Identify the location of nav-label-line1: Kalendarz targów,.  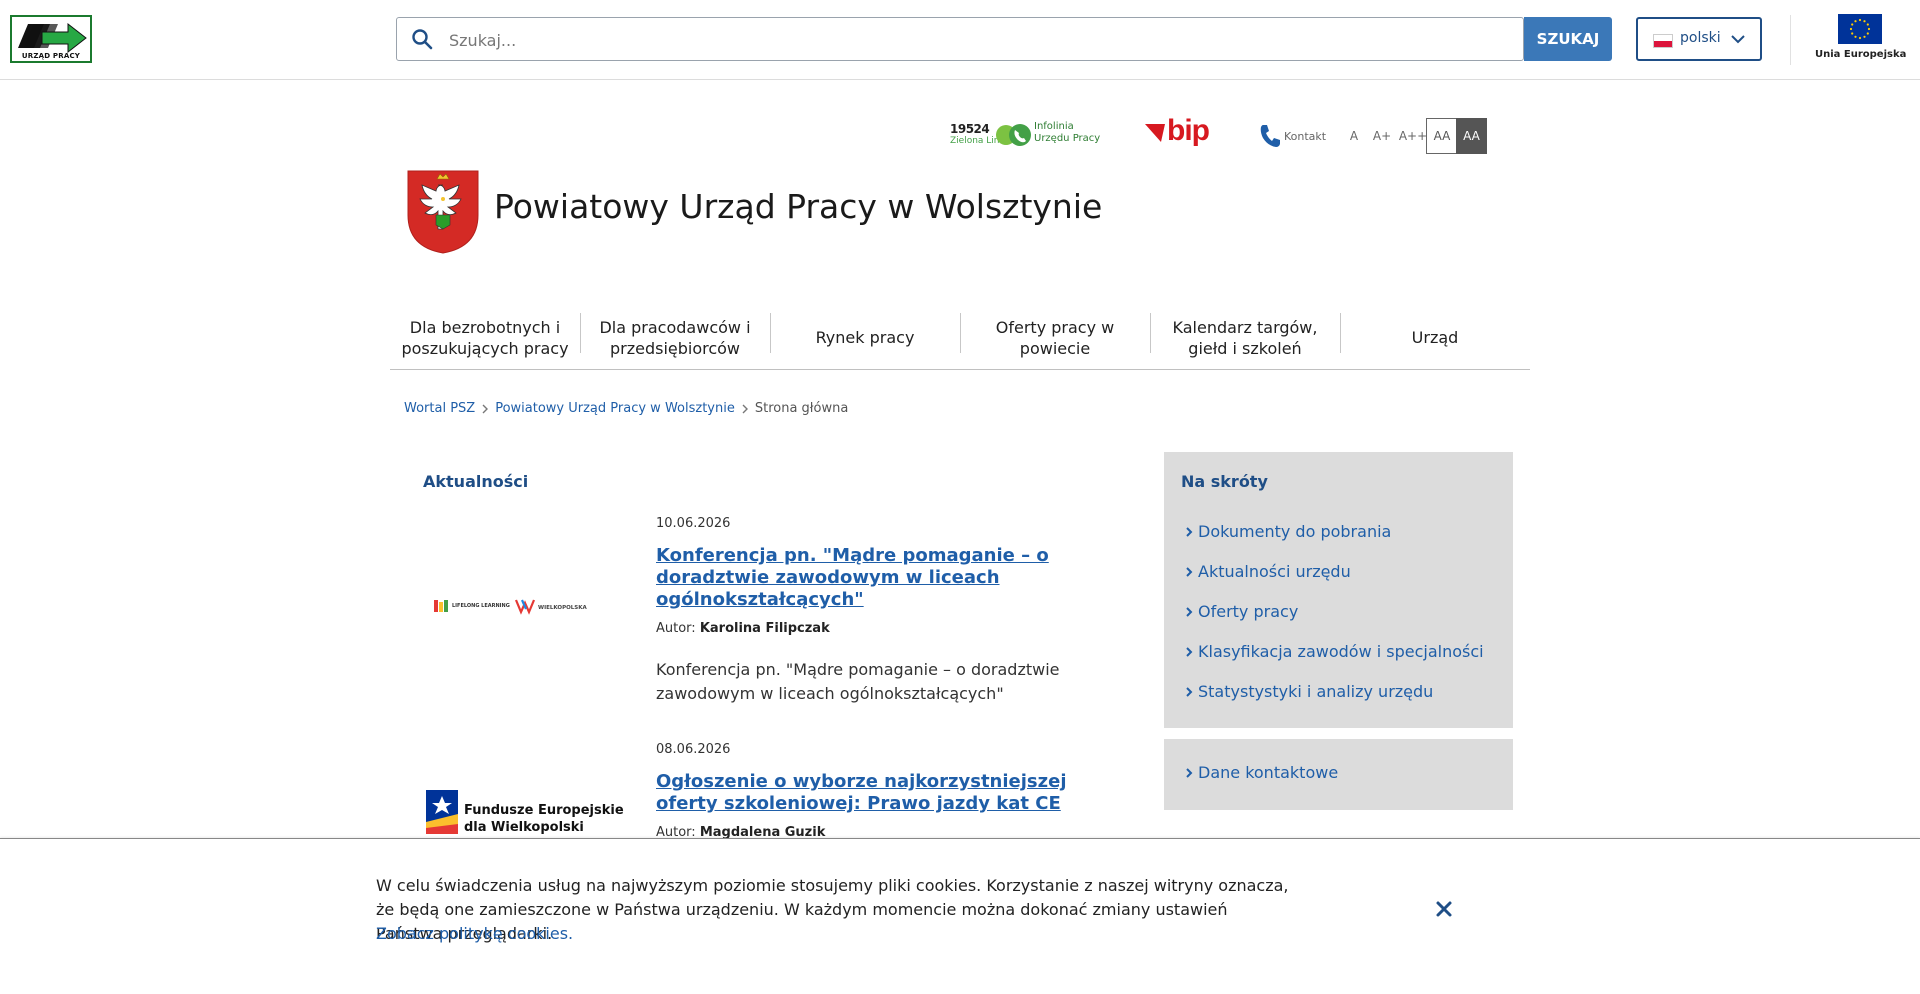
(1245, 327).